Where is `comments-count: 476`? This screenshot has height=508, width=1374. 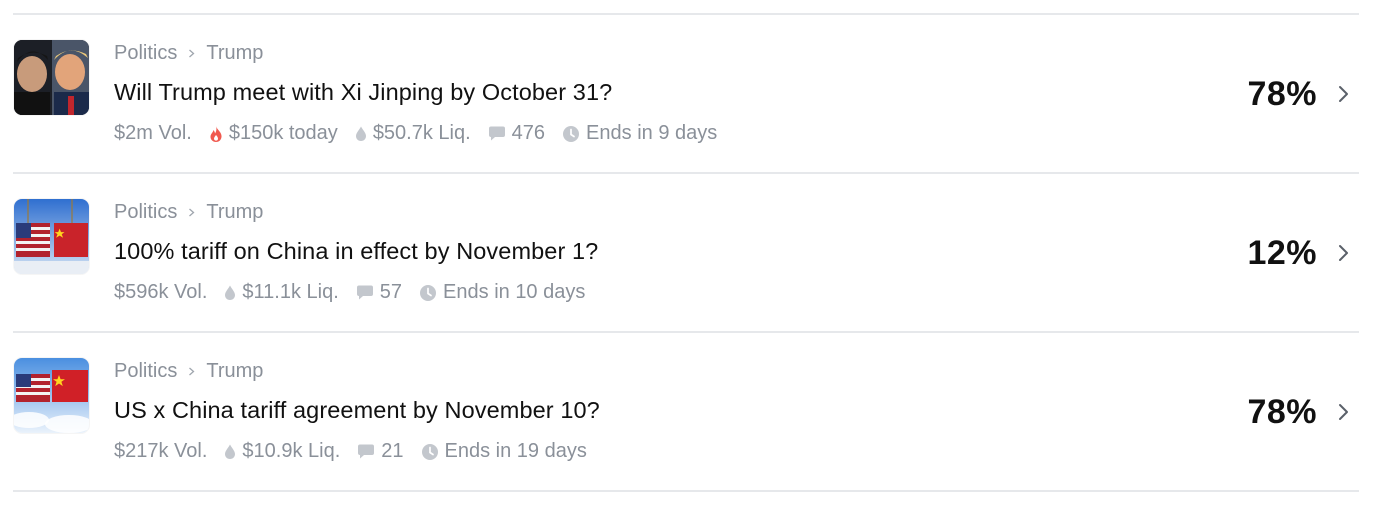 comments-count: 476 is located at coordinates (528, 133).